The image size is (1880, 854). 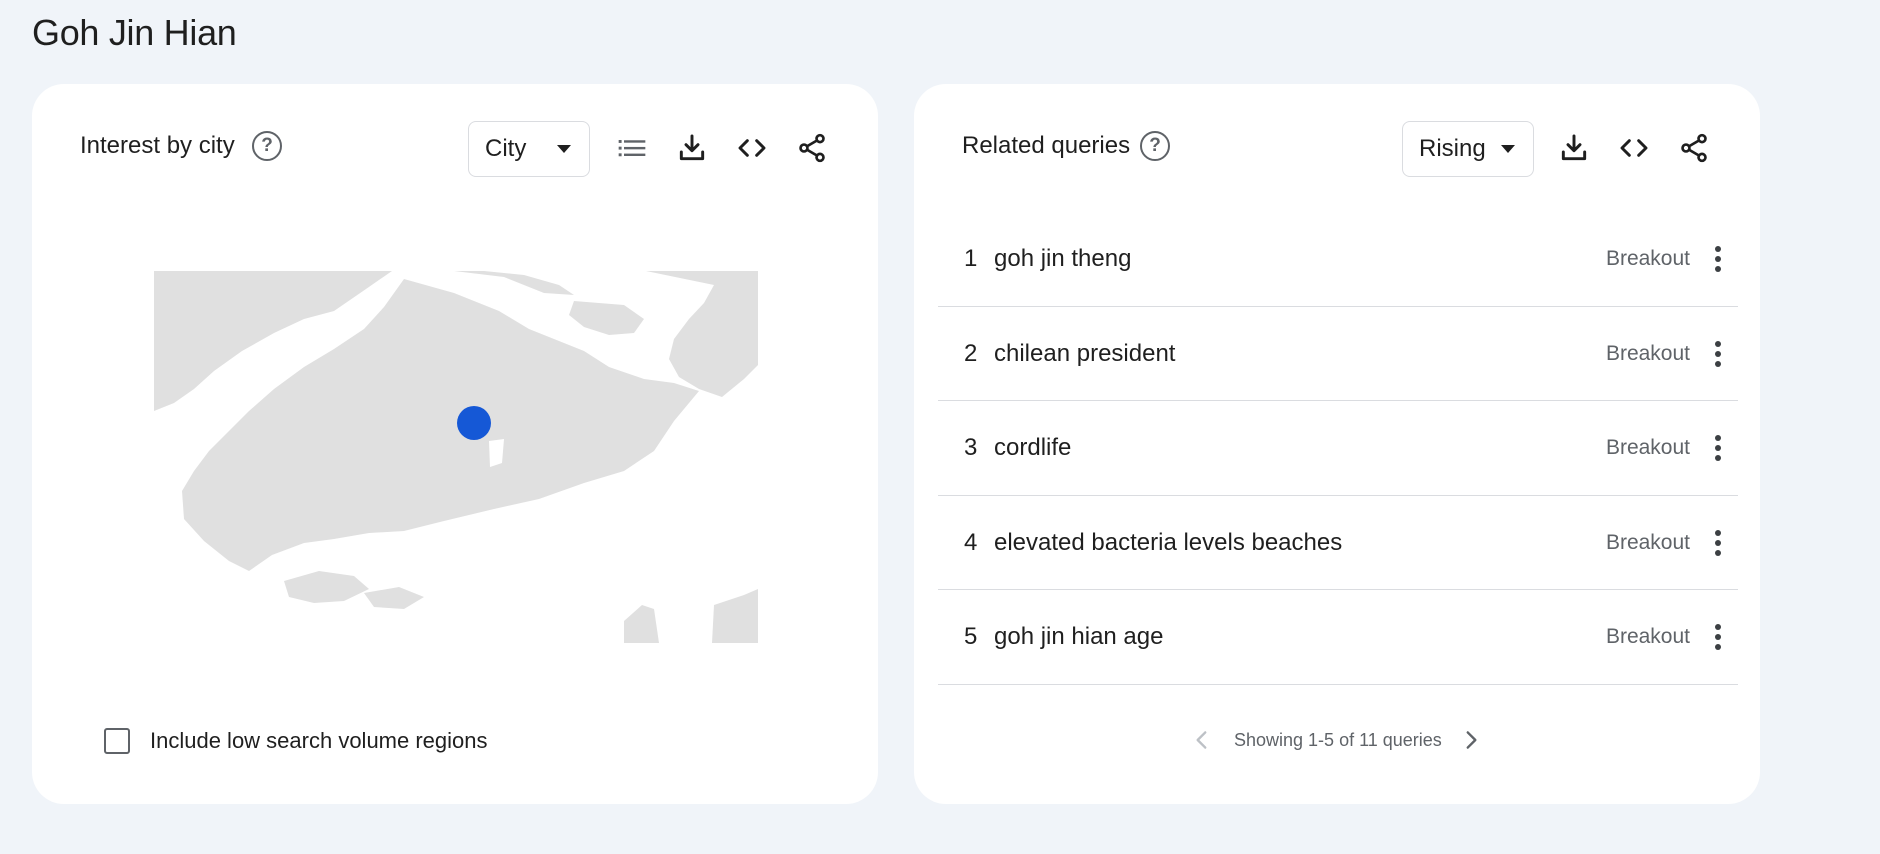 I want to click on page-title: Goh Jin Hian, so click(x=134, y=32).